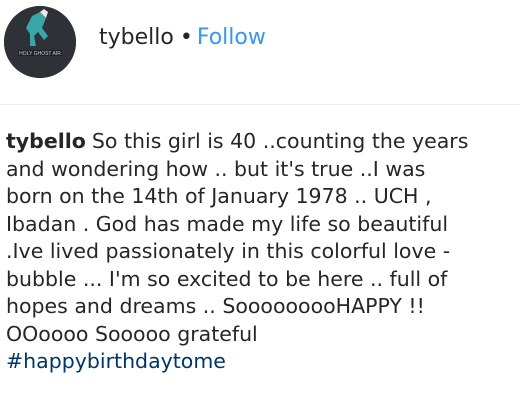 The width and height of the screenshot is (520, 418). I want to click on header-handle-row: tybello • Follow, so click(182, 38).